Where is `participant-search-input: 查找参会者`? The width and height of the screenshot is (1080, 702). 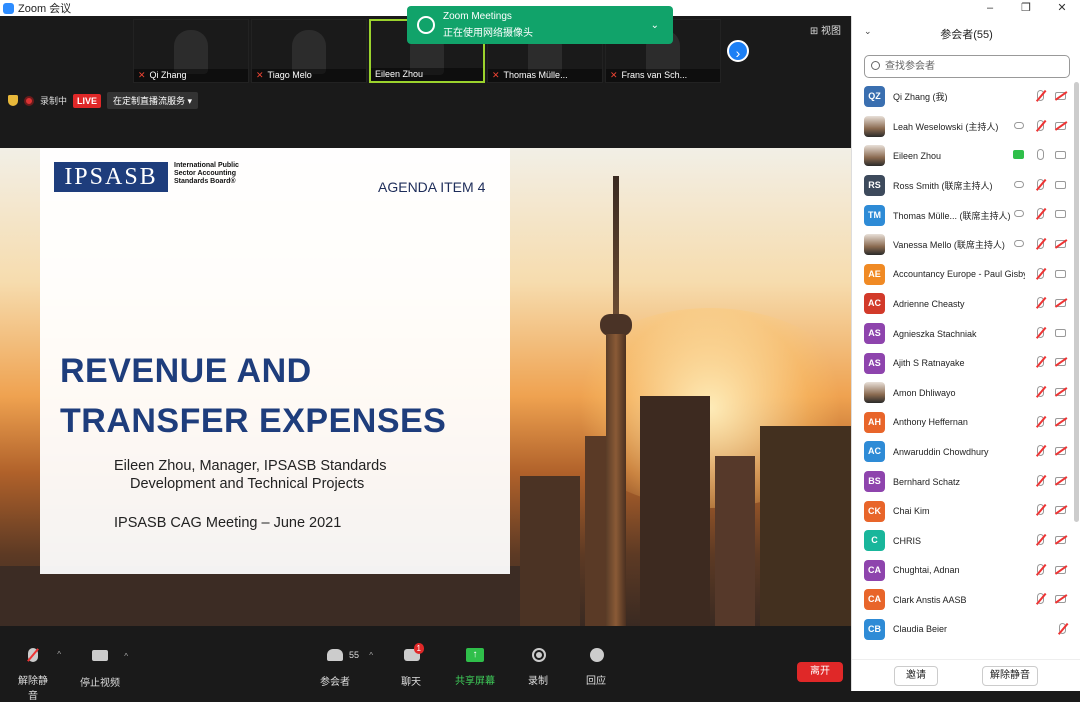 participant-search-input: 查找参会者 is located at coordinates (967, 66).